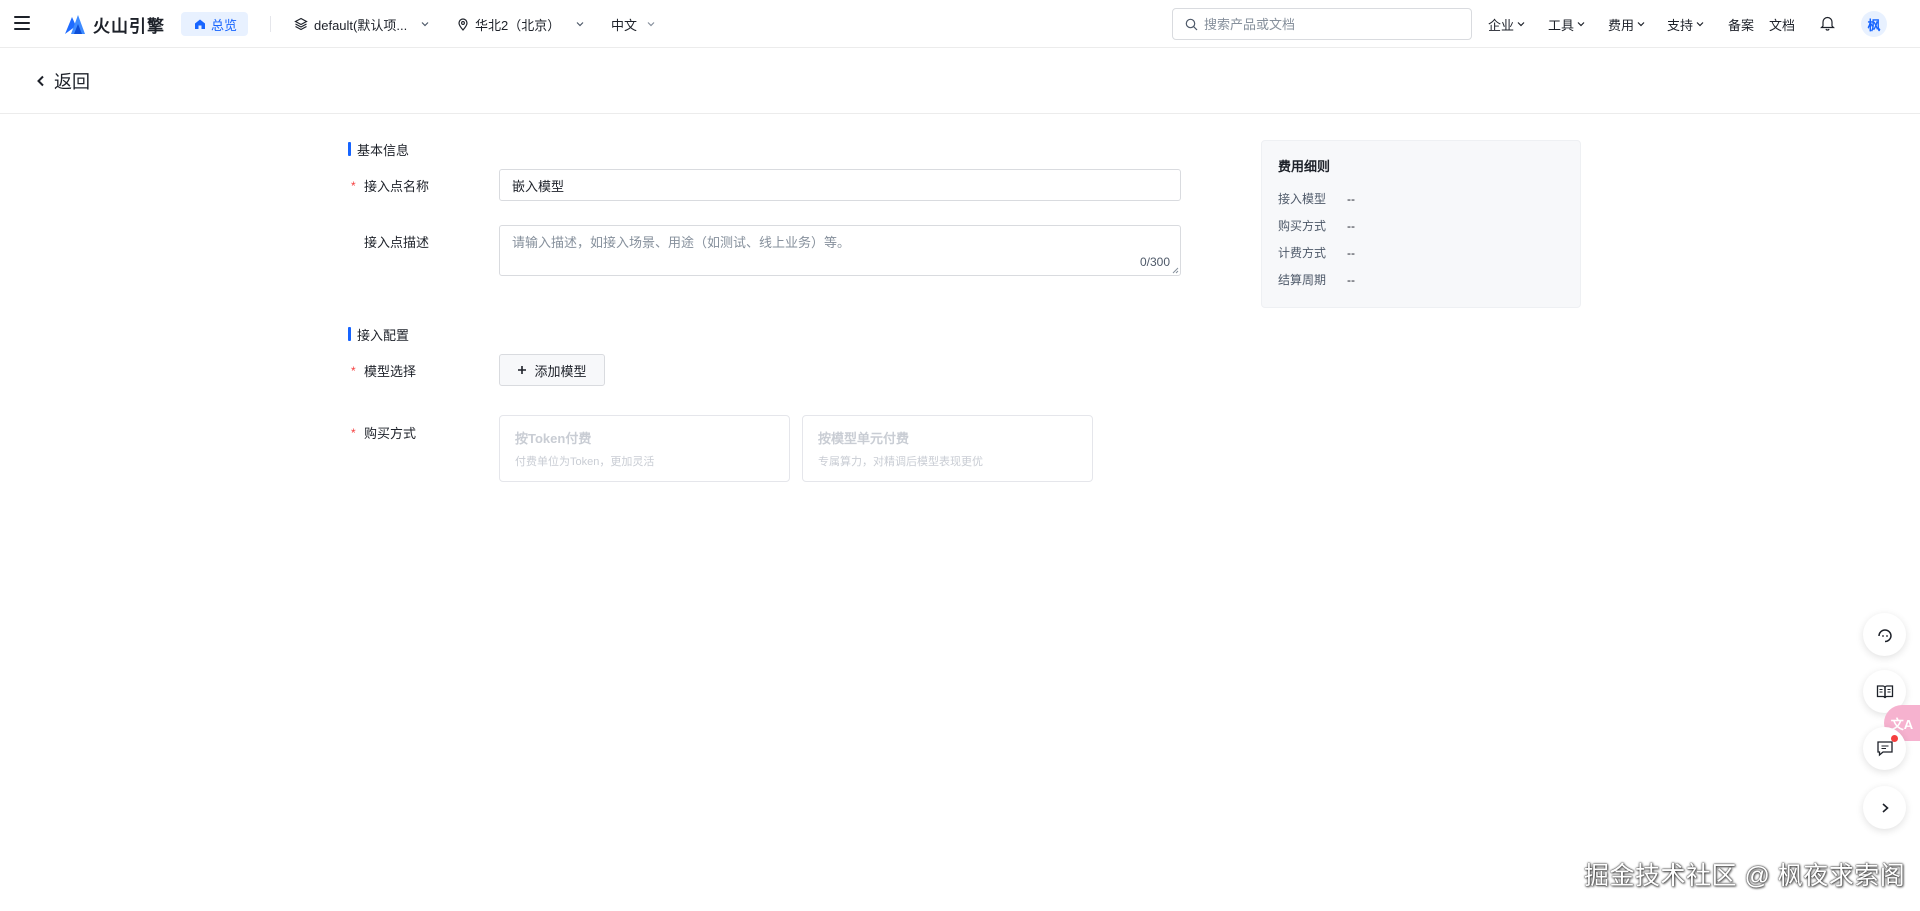 This screenshot has width=1920, height=911. I want to click on purchase-option-model-unit: 按模型单元付费 专属算力，对精调后模型表现更优, so click(947, 448).